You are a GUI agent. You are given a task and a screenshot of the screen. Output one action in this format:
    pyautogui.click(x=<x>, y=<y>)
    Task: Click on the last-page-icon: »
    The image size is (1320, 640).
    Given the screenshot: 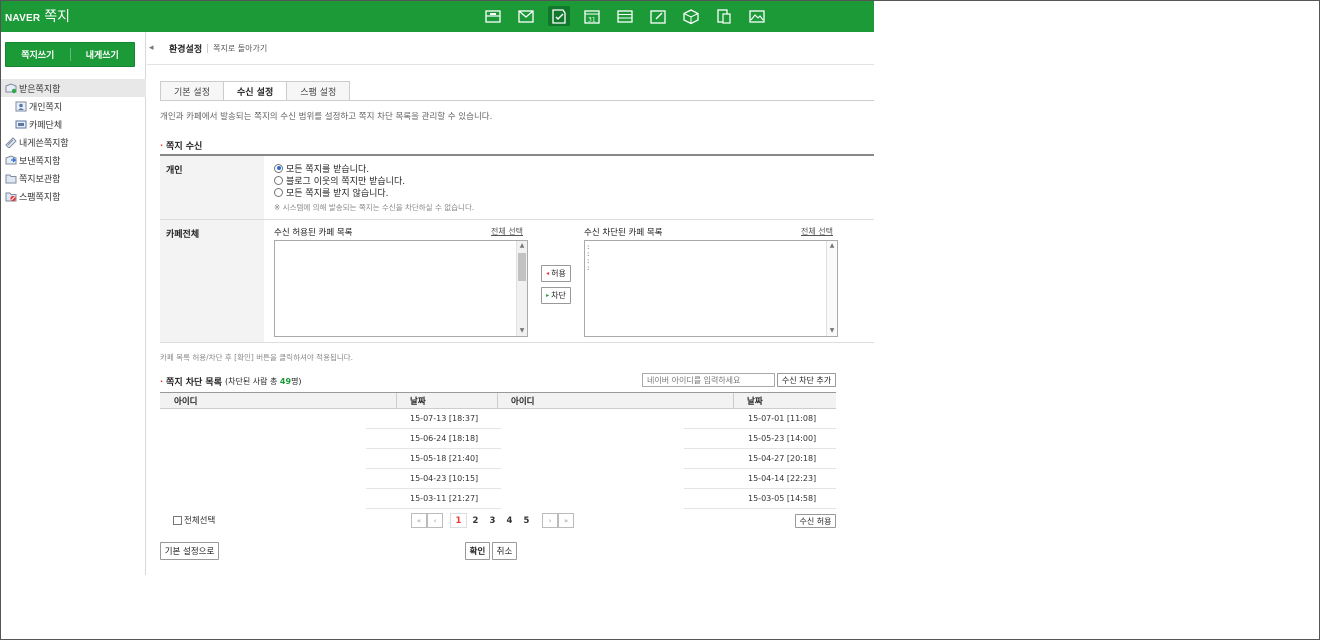 What is the action you would take?
    pyautogui.click(x=566, y=520)
    